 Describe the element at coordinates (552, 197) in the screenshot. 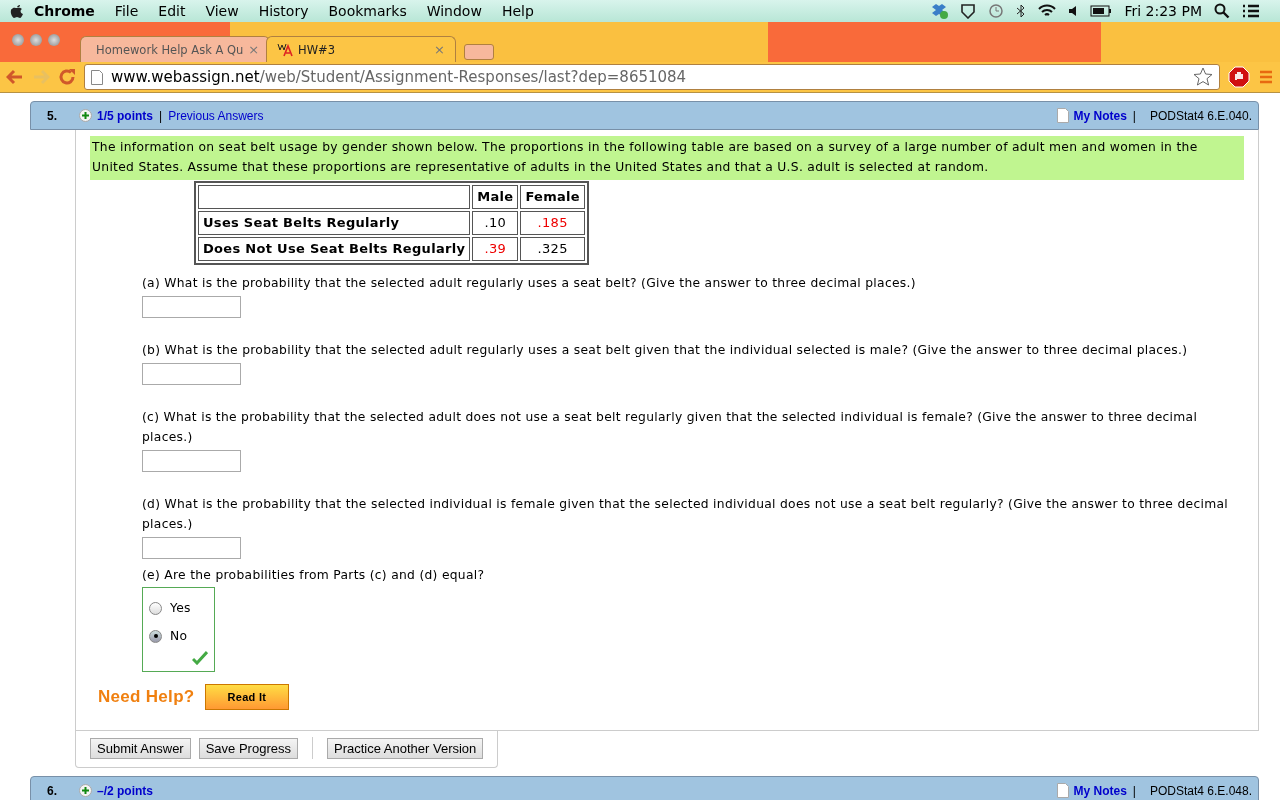

I see `column-header: Female` at that location.